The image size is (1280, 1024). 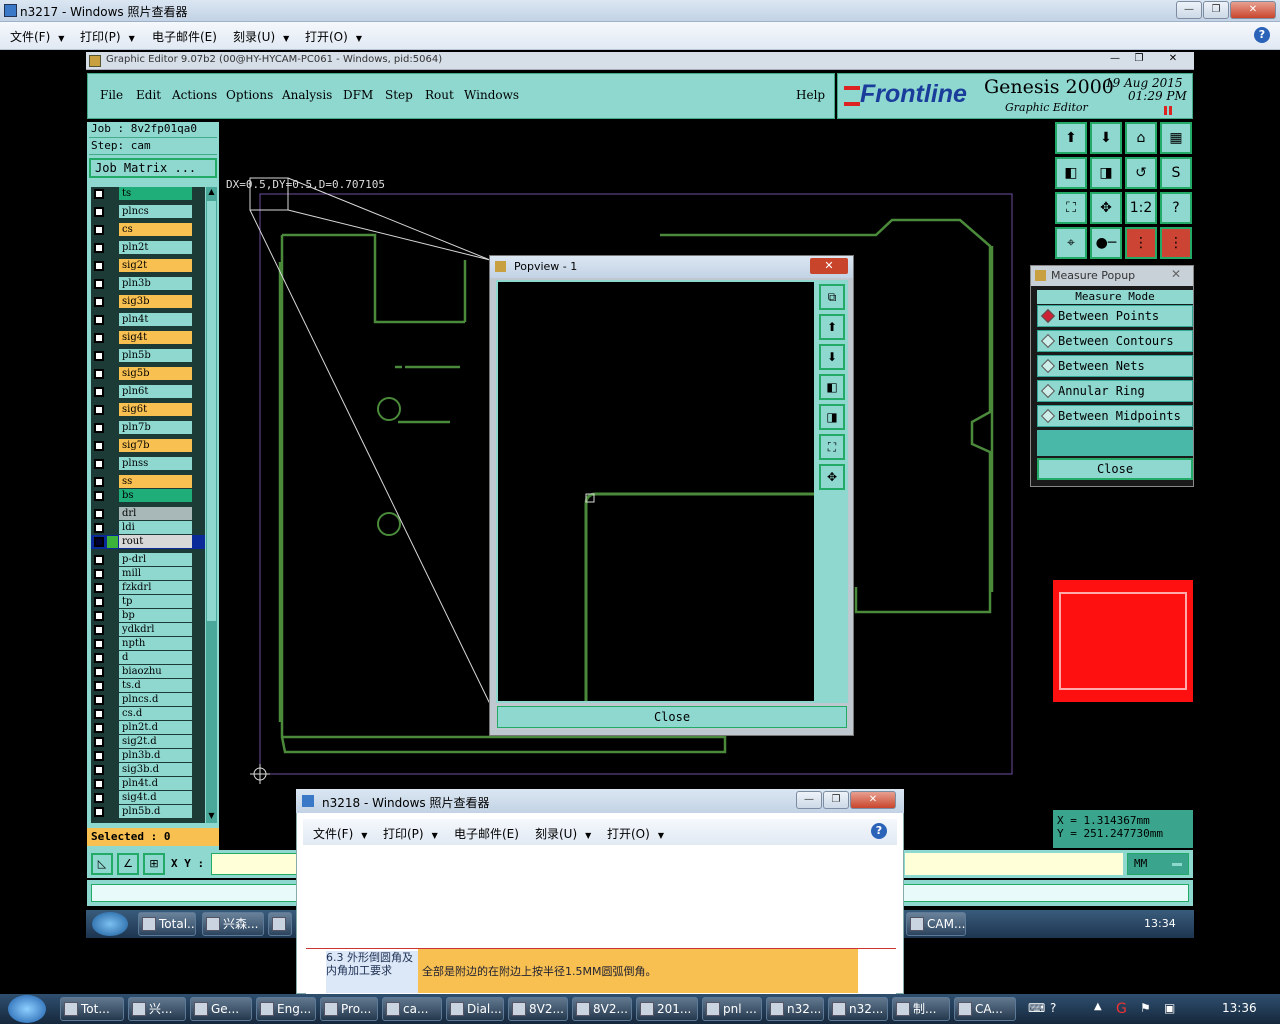 What do you see at coordinates (148, 482) in the screenshot?
I see `layer-row-ss: ss` at bounding box center [148, 482].